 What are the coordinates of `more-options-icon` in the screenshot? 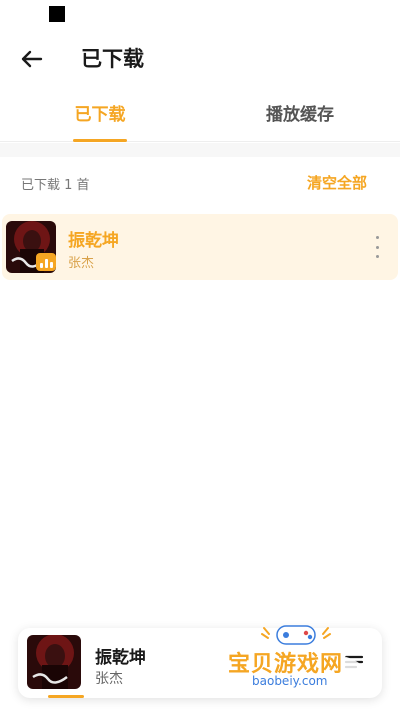 It's located at (377, 247).